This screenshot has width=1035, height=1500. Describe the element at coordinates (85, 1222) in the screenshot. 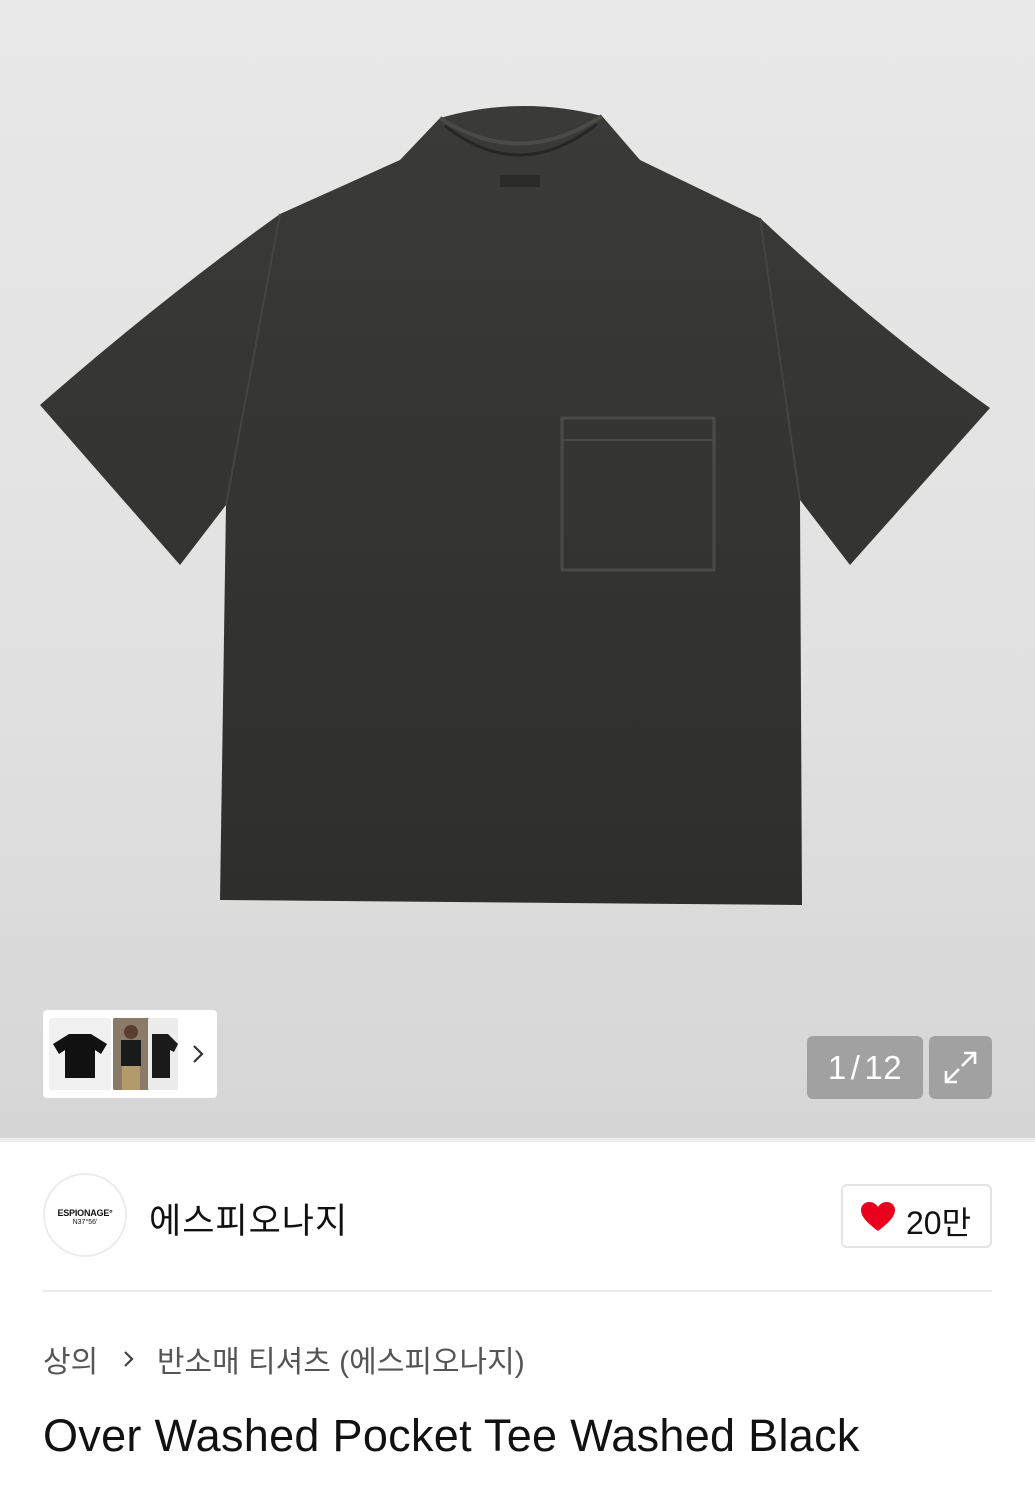

I see `brand-logo-subtext: N37°56'` at that location.